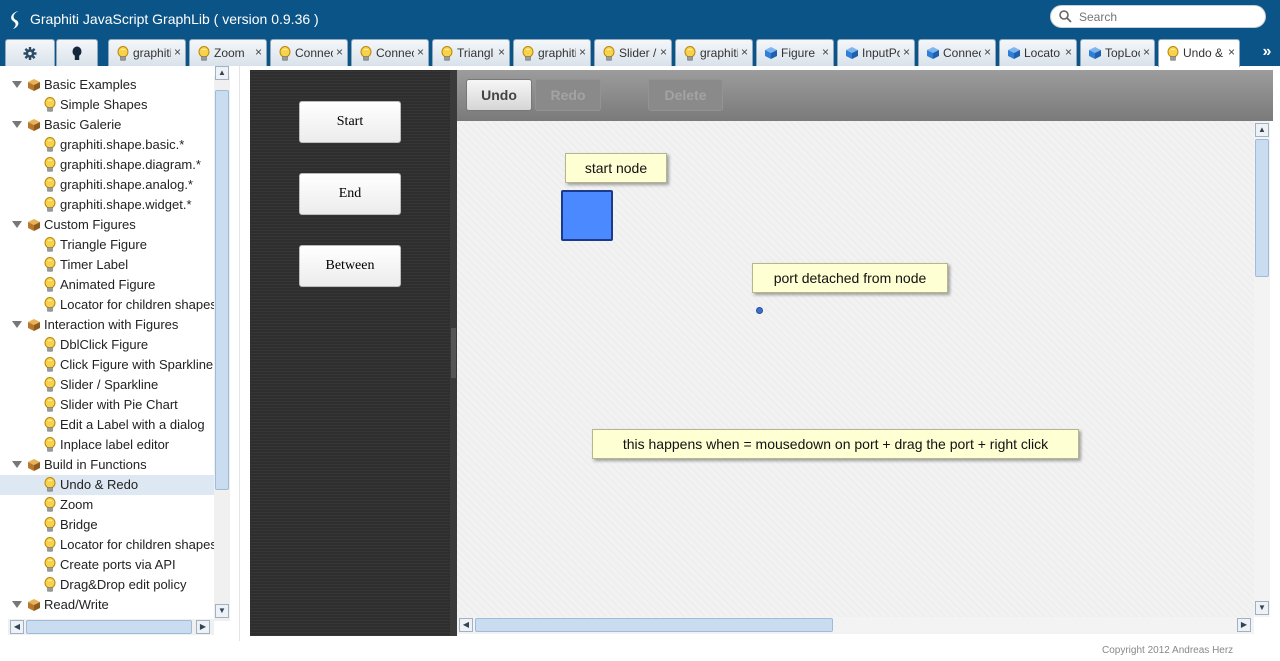 The width and height of the screenshot is (1280, 661). What do you see at coordinates (107, 485) in the screenshot?
I see `tree-item: Undo & Redo` at bounding box center [107, 485].